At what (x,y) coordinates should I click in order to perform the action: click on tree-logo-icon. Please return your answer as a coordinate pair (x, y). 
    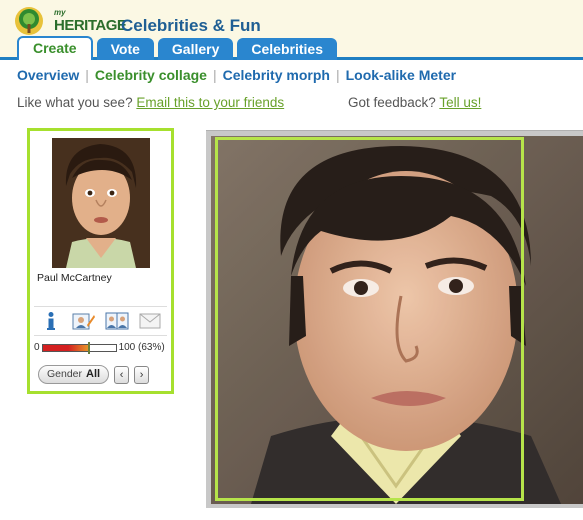
    Looking at the image, I should click on (29, 21).